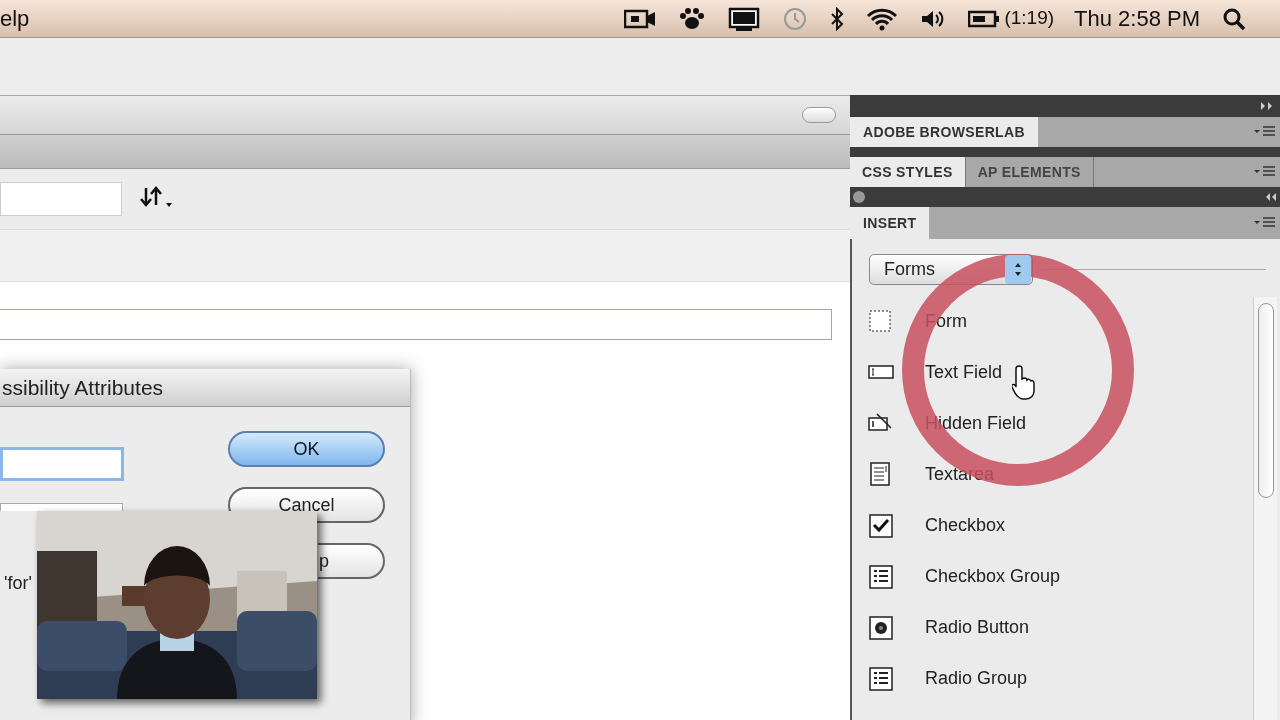 The image size is (1280, 720). What do you see at coordinates (15, 18) in the screenshot?
I see `menu-item: elp` at bounding box center [15, 18].